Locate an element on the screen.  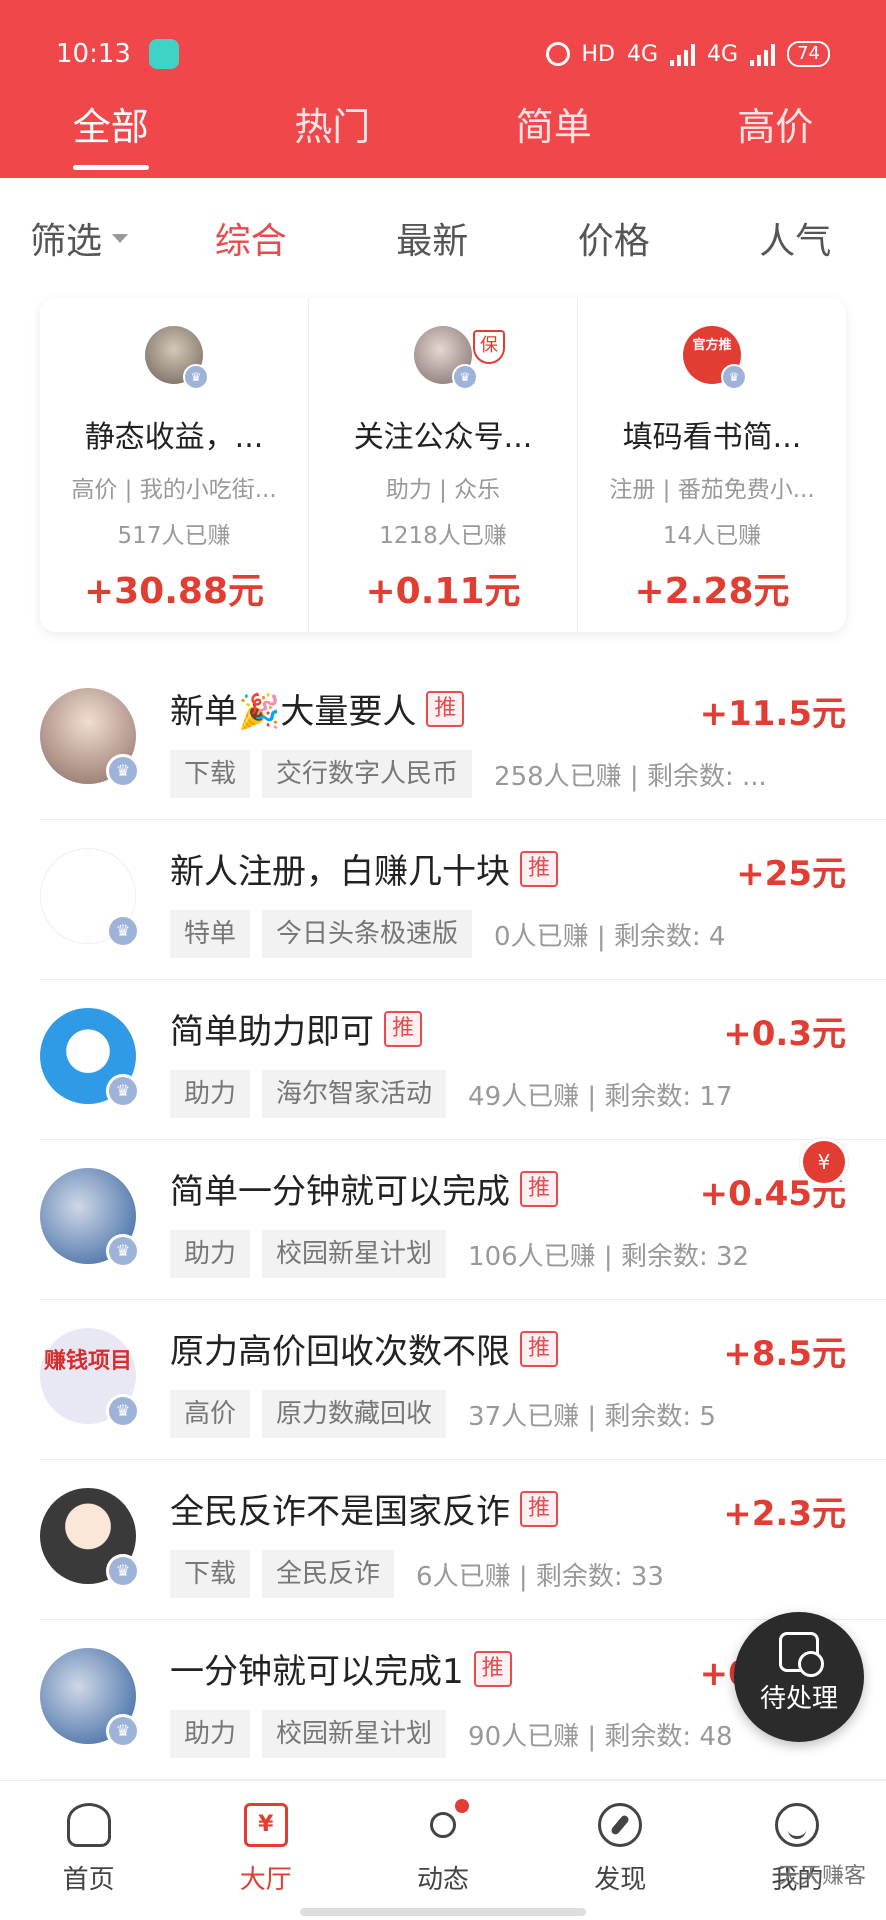
task-row: ♛ 简单助力即可推 +0.3元 助力 海尔智家活动 49人已赚 | 剩余数: 17 is located at coordinates (443, 1060).